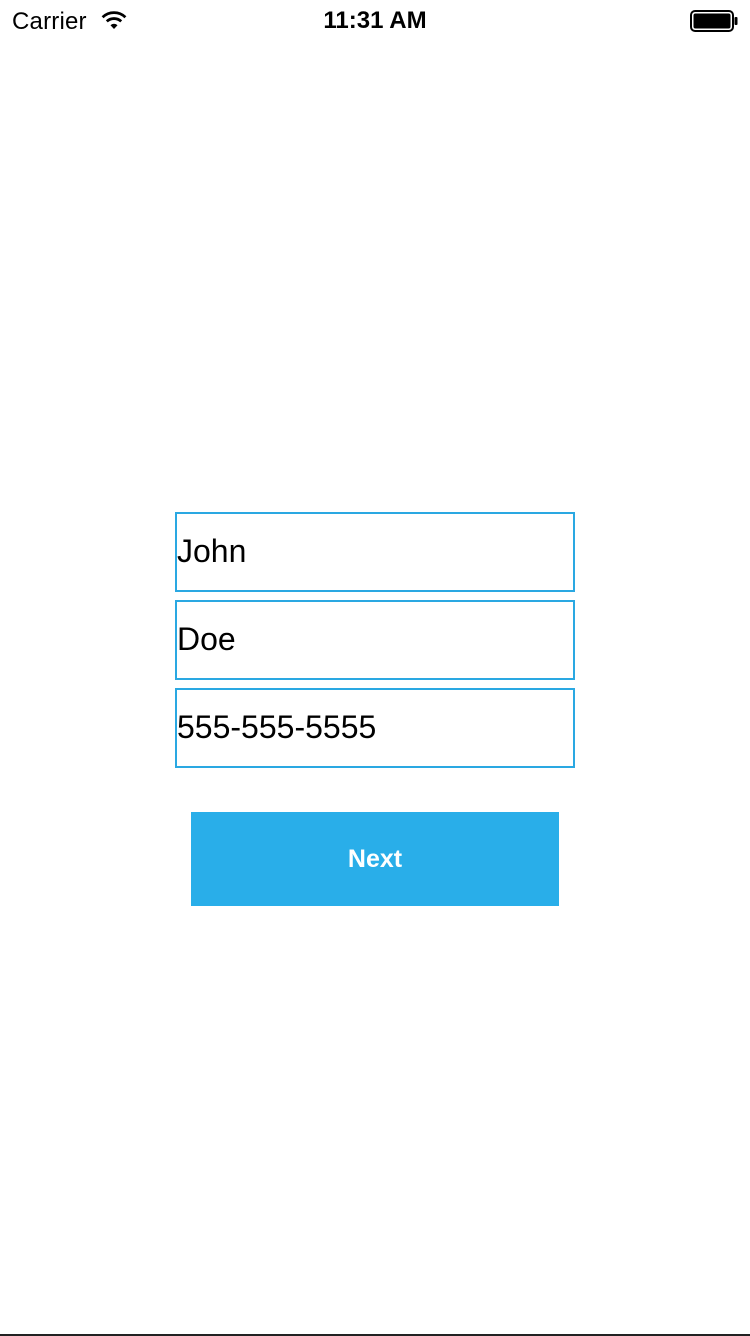 This screenshot has height=1336, width=750. I want to click on first-name-value: John, so click(212, 551).